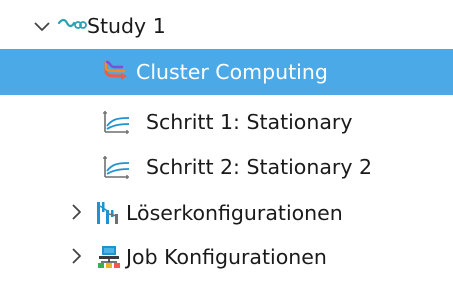  What do you see at coordinates (126, 26) in the screenshot?
I see `tree-node-label: Study 1` at bounding box center [126, 26].